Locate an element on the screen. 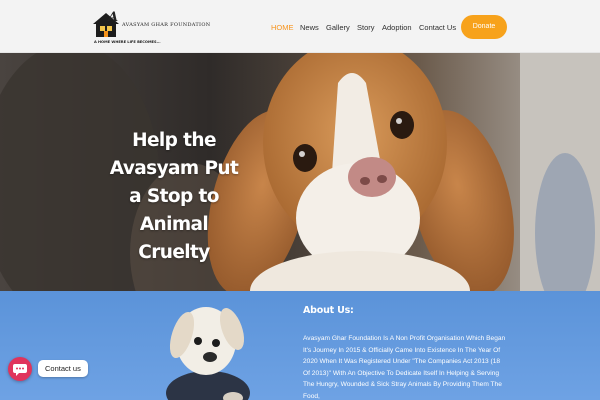  logo-letter: A is located at coordinates (113, 17).